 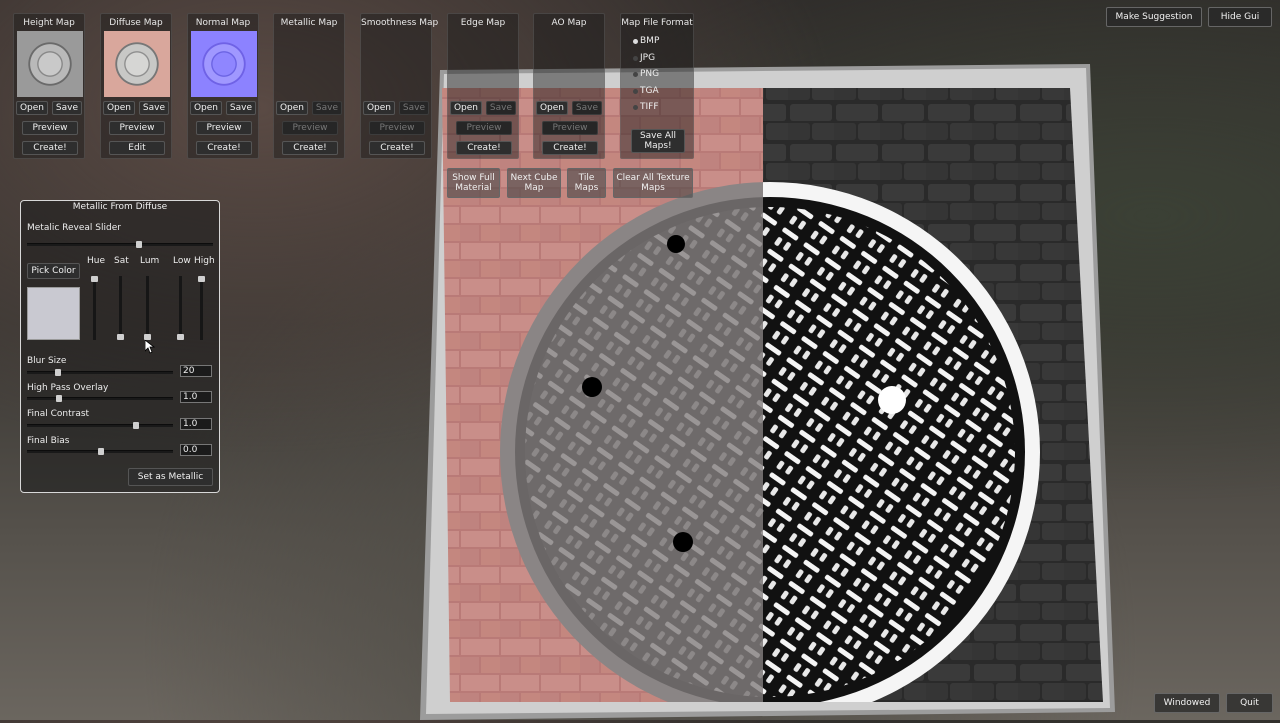 What do you see at coordinates (180, 308) in the screenshot?
I see `low-slider` at bounding box center [180, 308].